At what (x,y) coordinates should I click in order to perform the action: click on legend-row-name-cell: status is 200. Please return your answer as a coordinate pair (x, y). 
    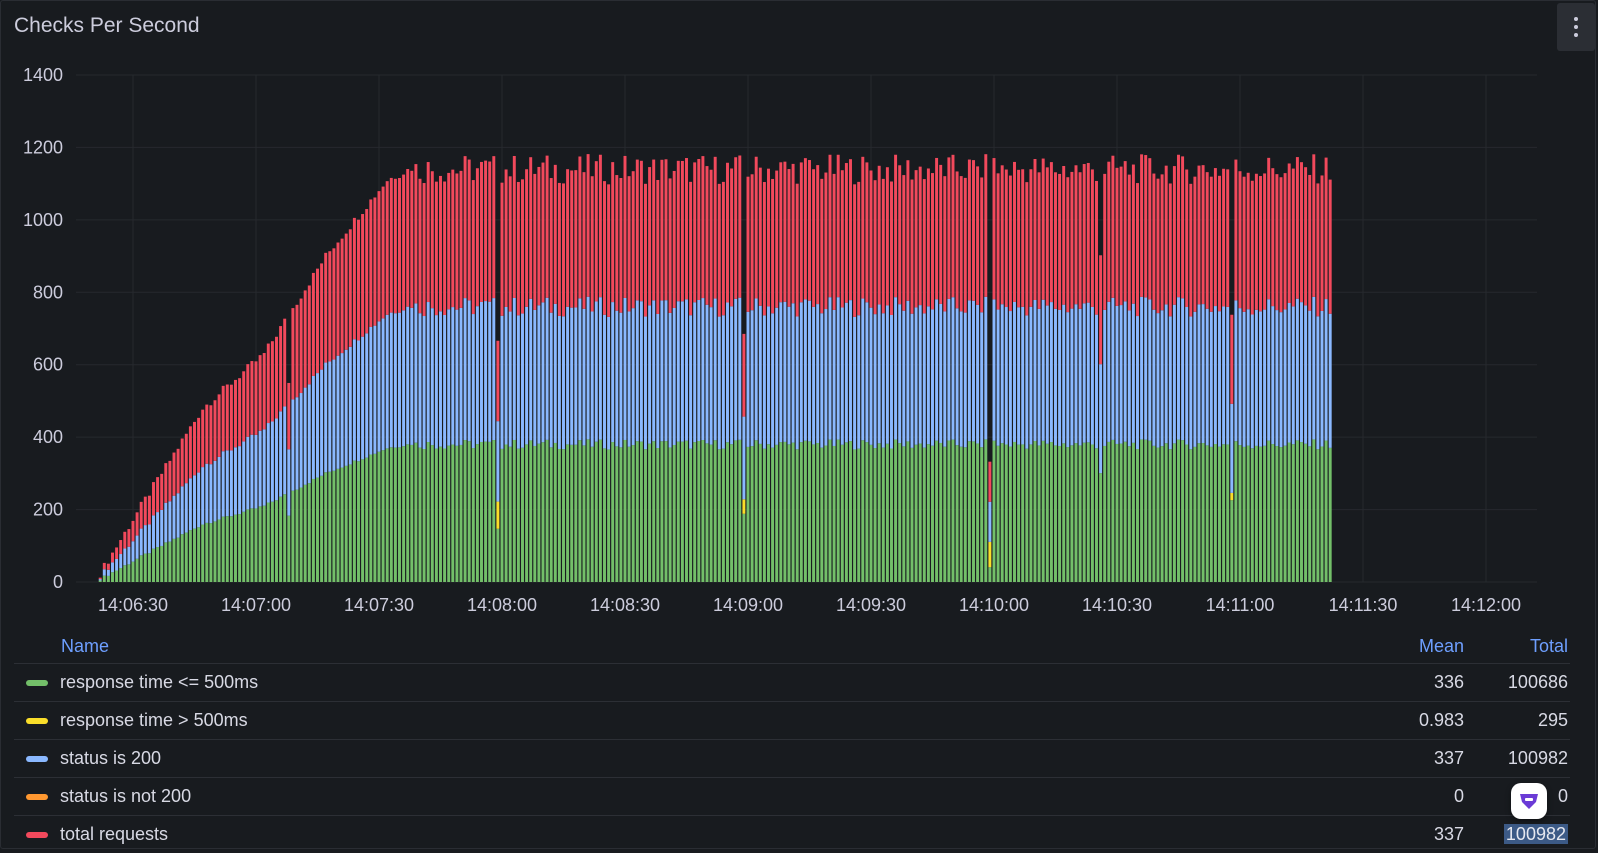
    Looking at the image, I should click on (679, 758).